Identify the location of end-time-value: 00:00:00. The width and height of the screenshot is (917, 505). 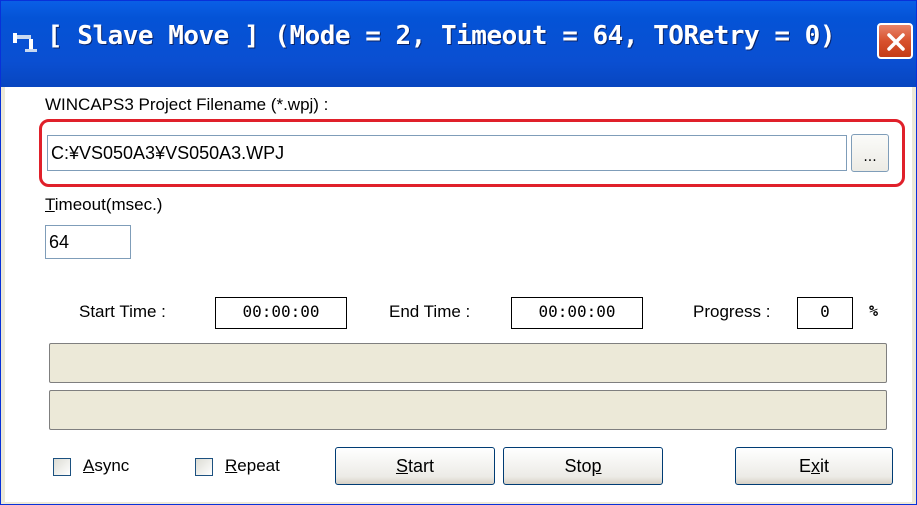
(577, 313).